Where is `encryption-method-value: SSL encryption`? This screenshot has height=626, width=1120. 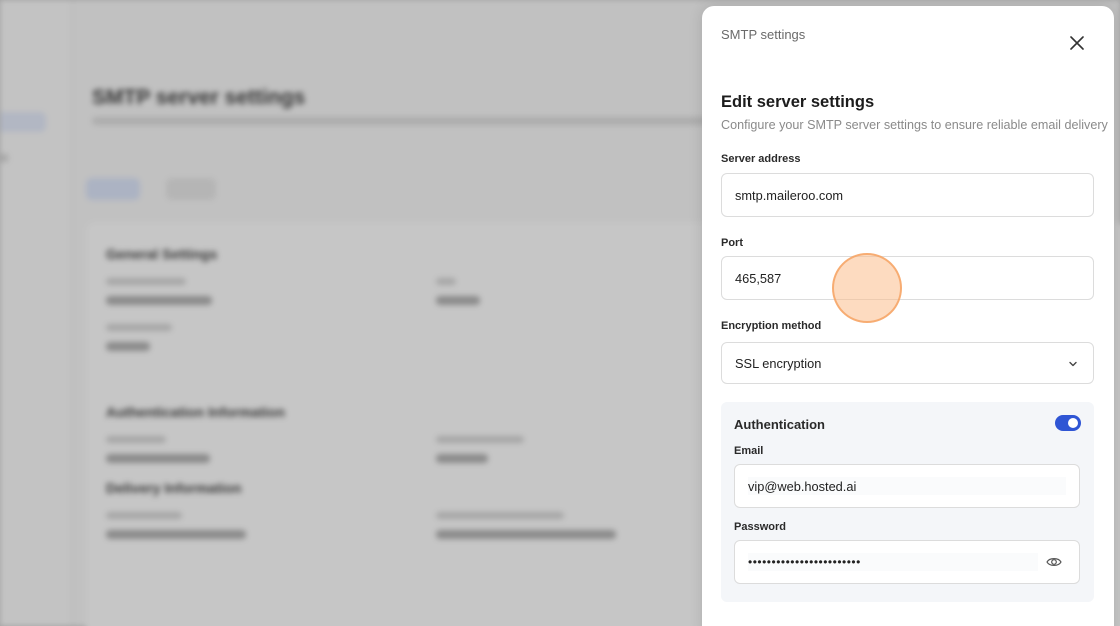
encryption-method-value: SSL encryption is located at coordinates (778, 363).